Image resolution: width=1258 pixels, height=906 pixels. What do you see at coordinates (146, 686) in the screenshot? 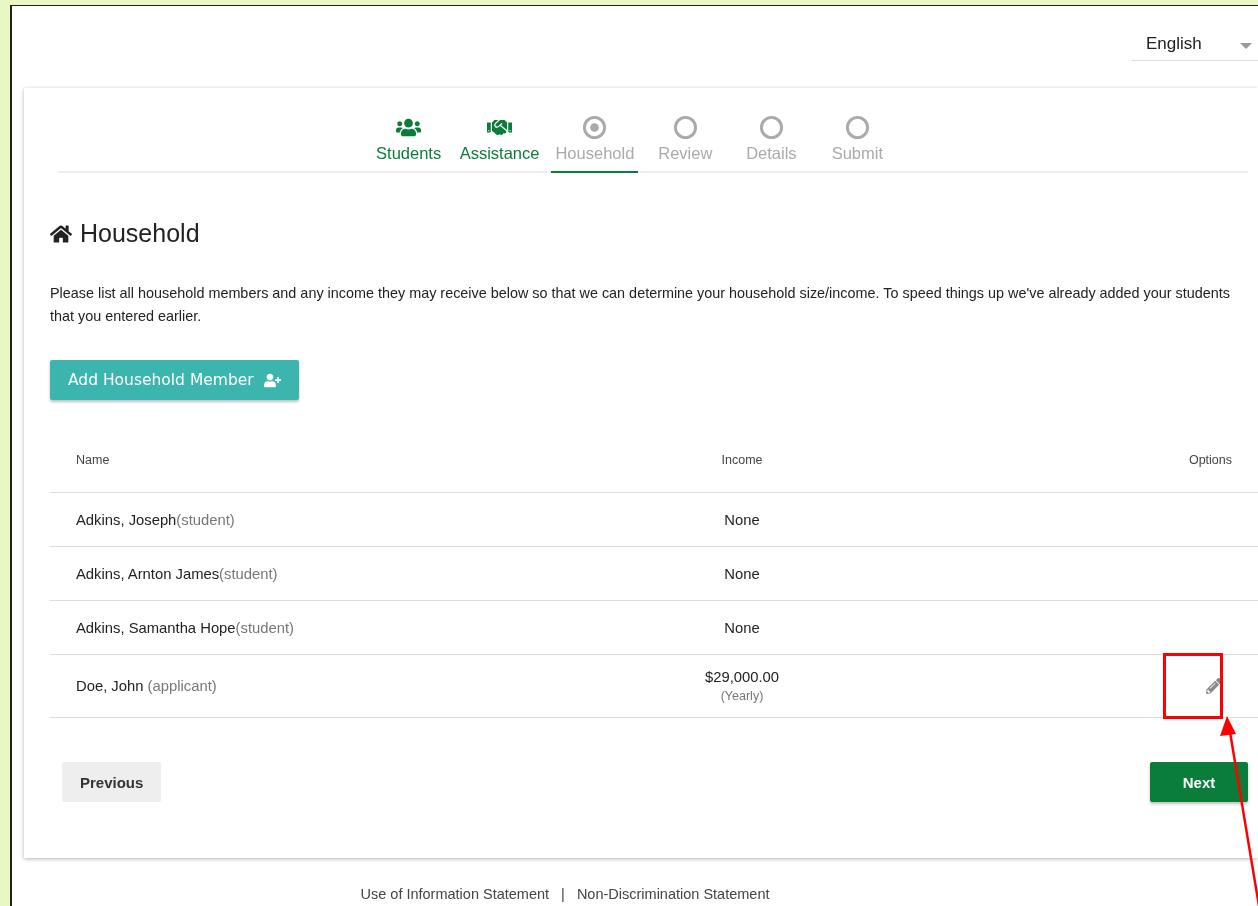
I see `name-cell: Doe, John (applicant)` at bounding box center [146, 686].